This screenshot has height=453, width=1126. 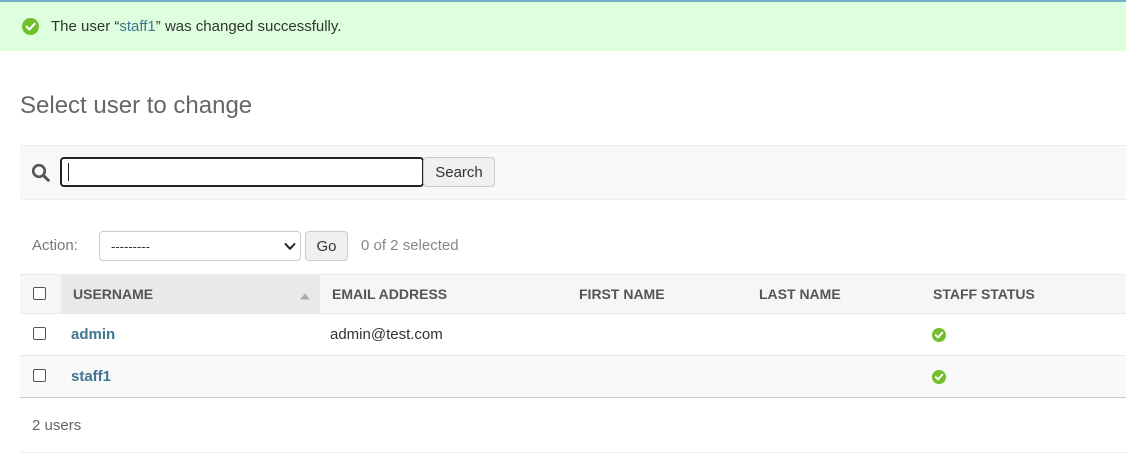 I want to click on sort-ascending-icon, so click(x=305, y=296).